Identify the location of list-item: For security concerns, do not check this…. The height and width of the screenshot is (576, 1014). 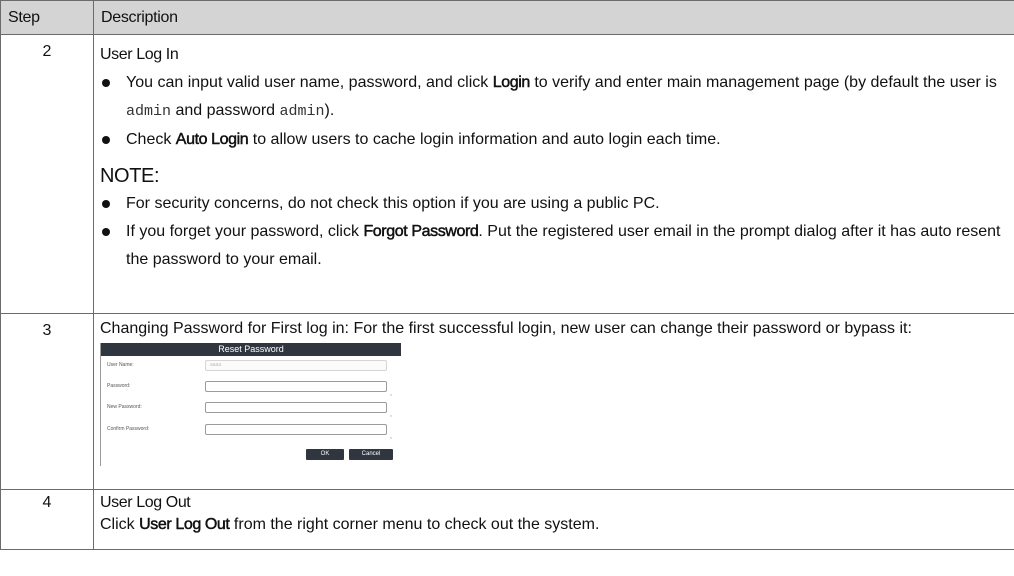
(553, 204).